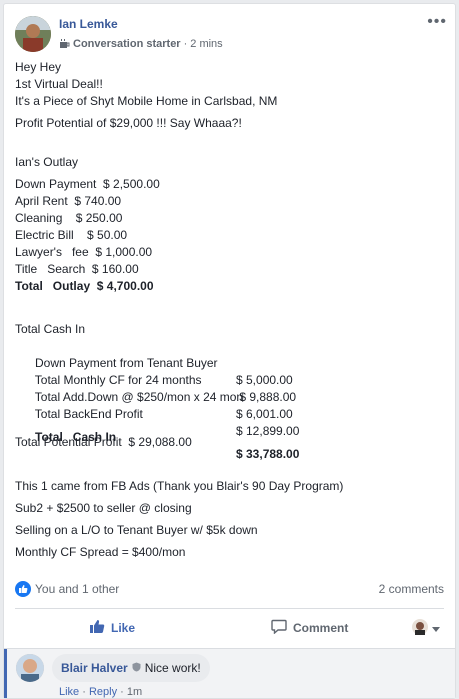 This screenshot has height=699, width=459. Describe the element at coordinates (127, 44) in the screenshot. I see `badge-label: Conversation starter` at that location.